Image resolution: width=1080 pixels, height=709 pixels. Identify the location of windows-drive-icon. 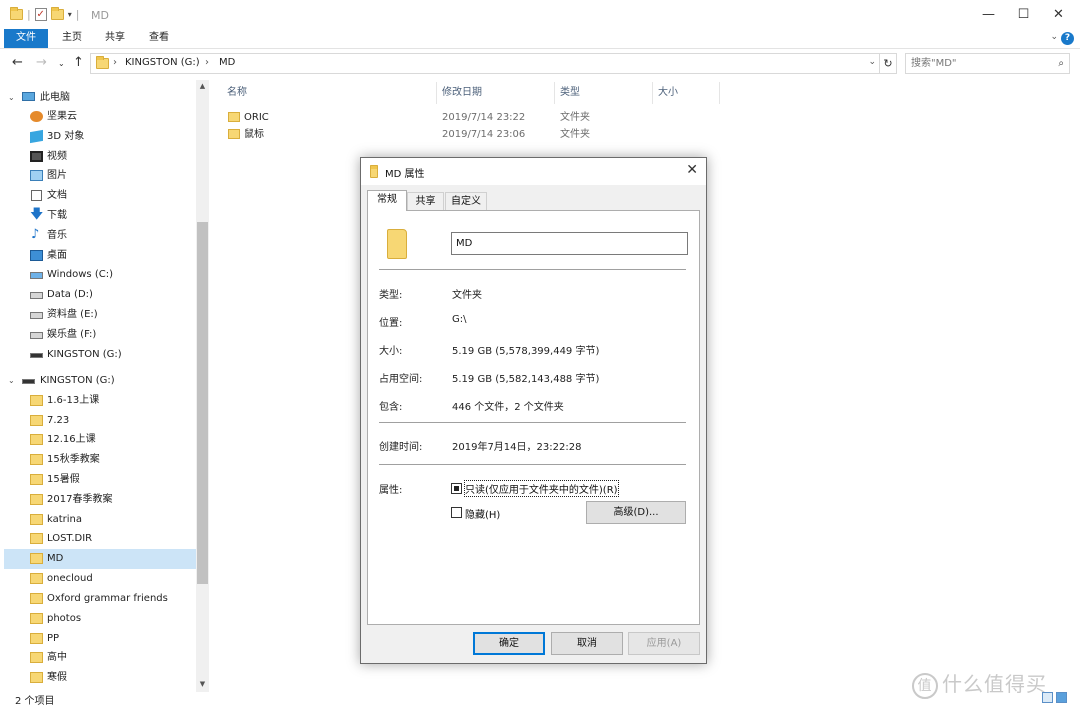
(36, 275).